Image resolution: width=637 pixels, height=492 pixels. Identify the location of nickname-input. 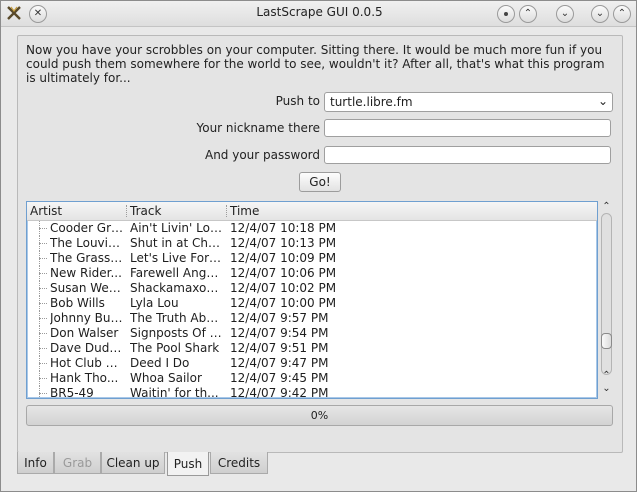
(467, 128).